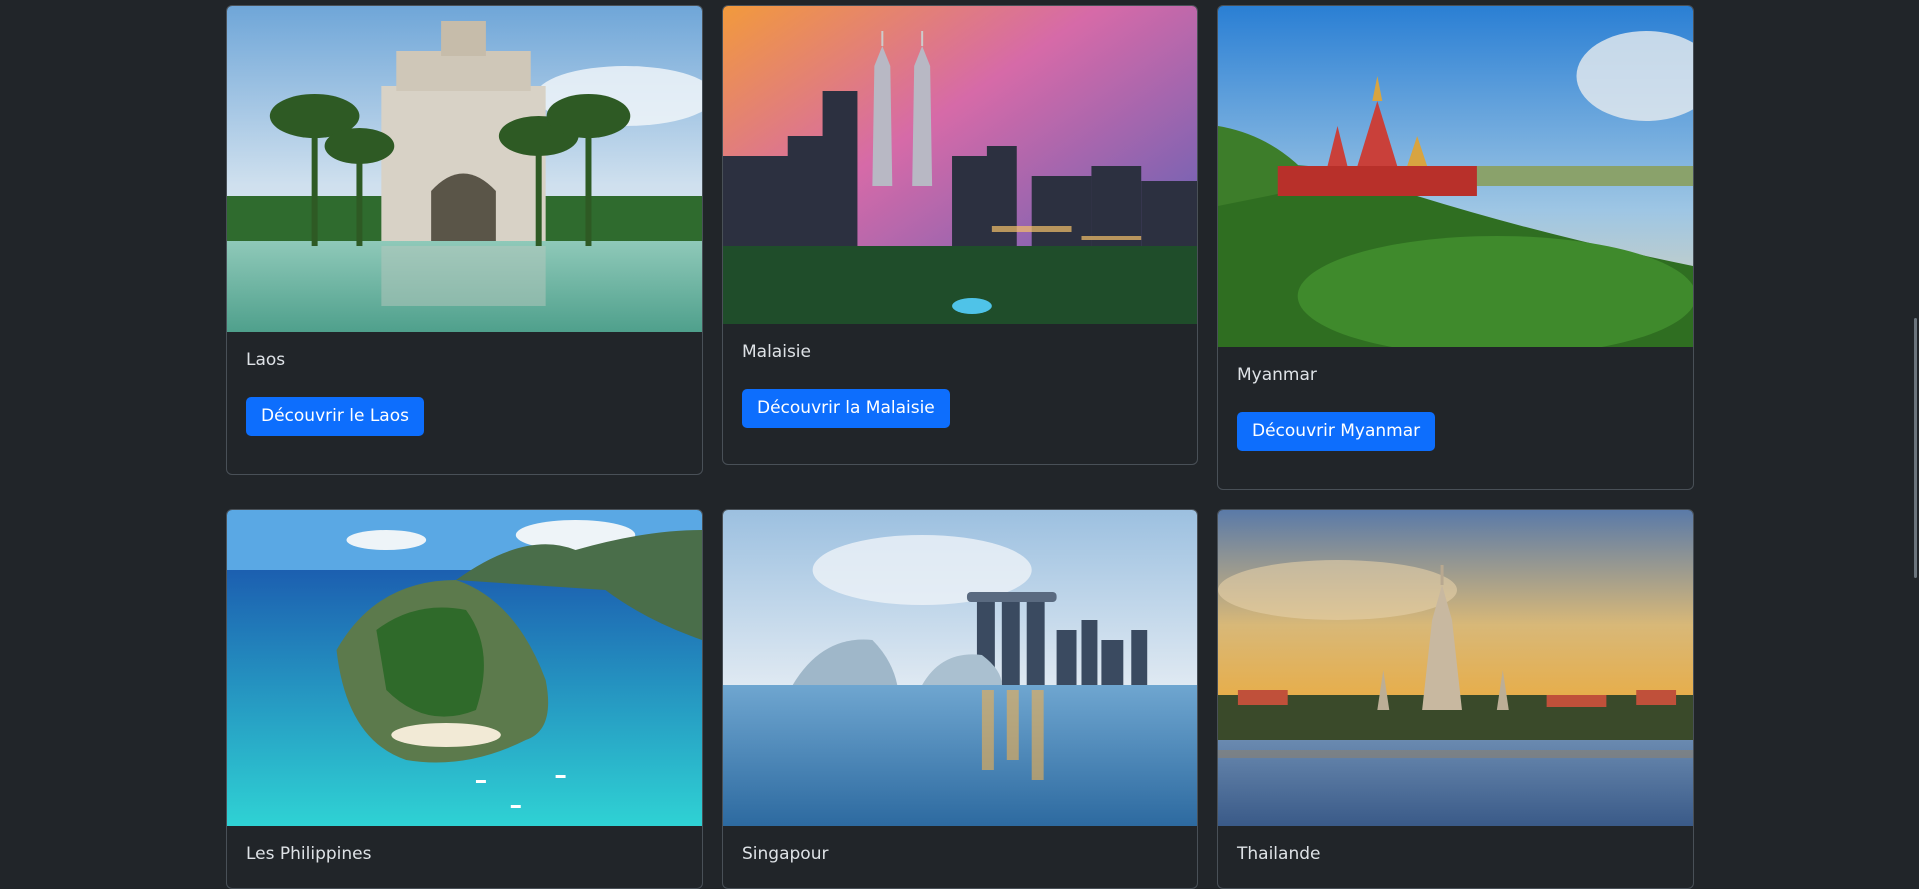 The height and width of the screenshot is (889, 1919). Describe the element at coordinates (1455, 176) in the screenshot. I see `myanmar-image` at that location.